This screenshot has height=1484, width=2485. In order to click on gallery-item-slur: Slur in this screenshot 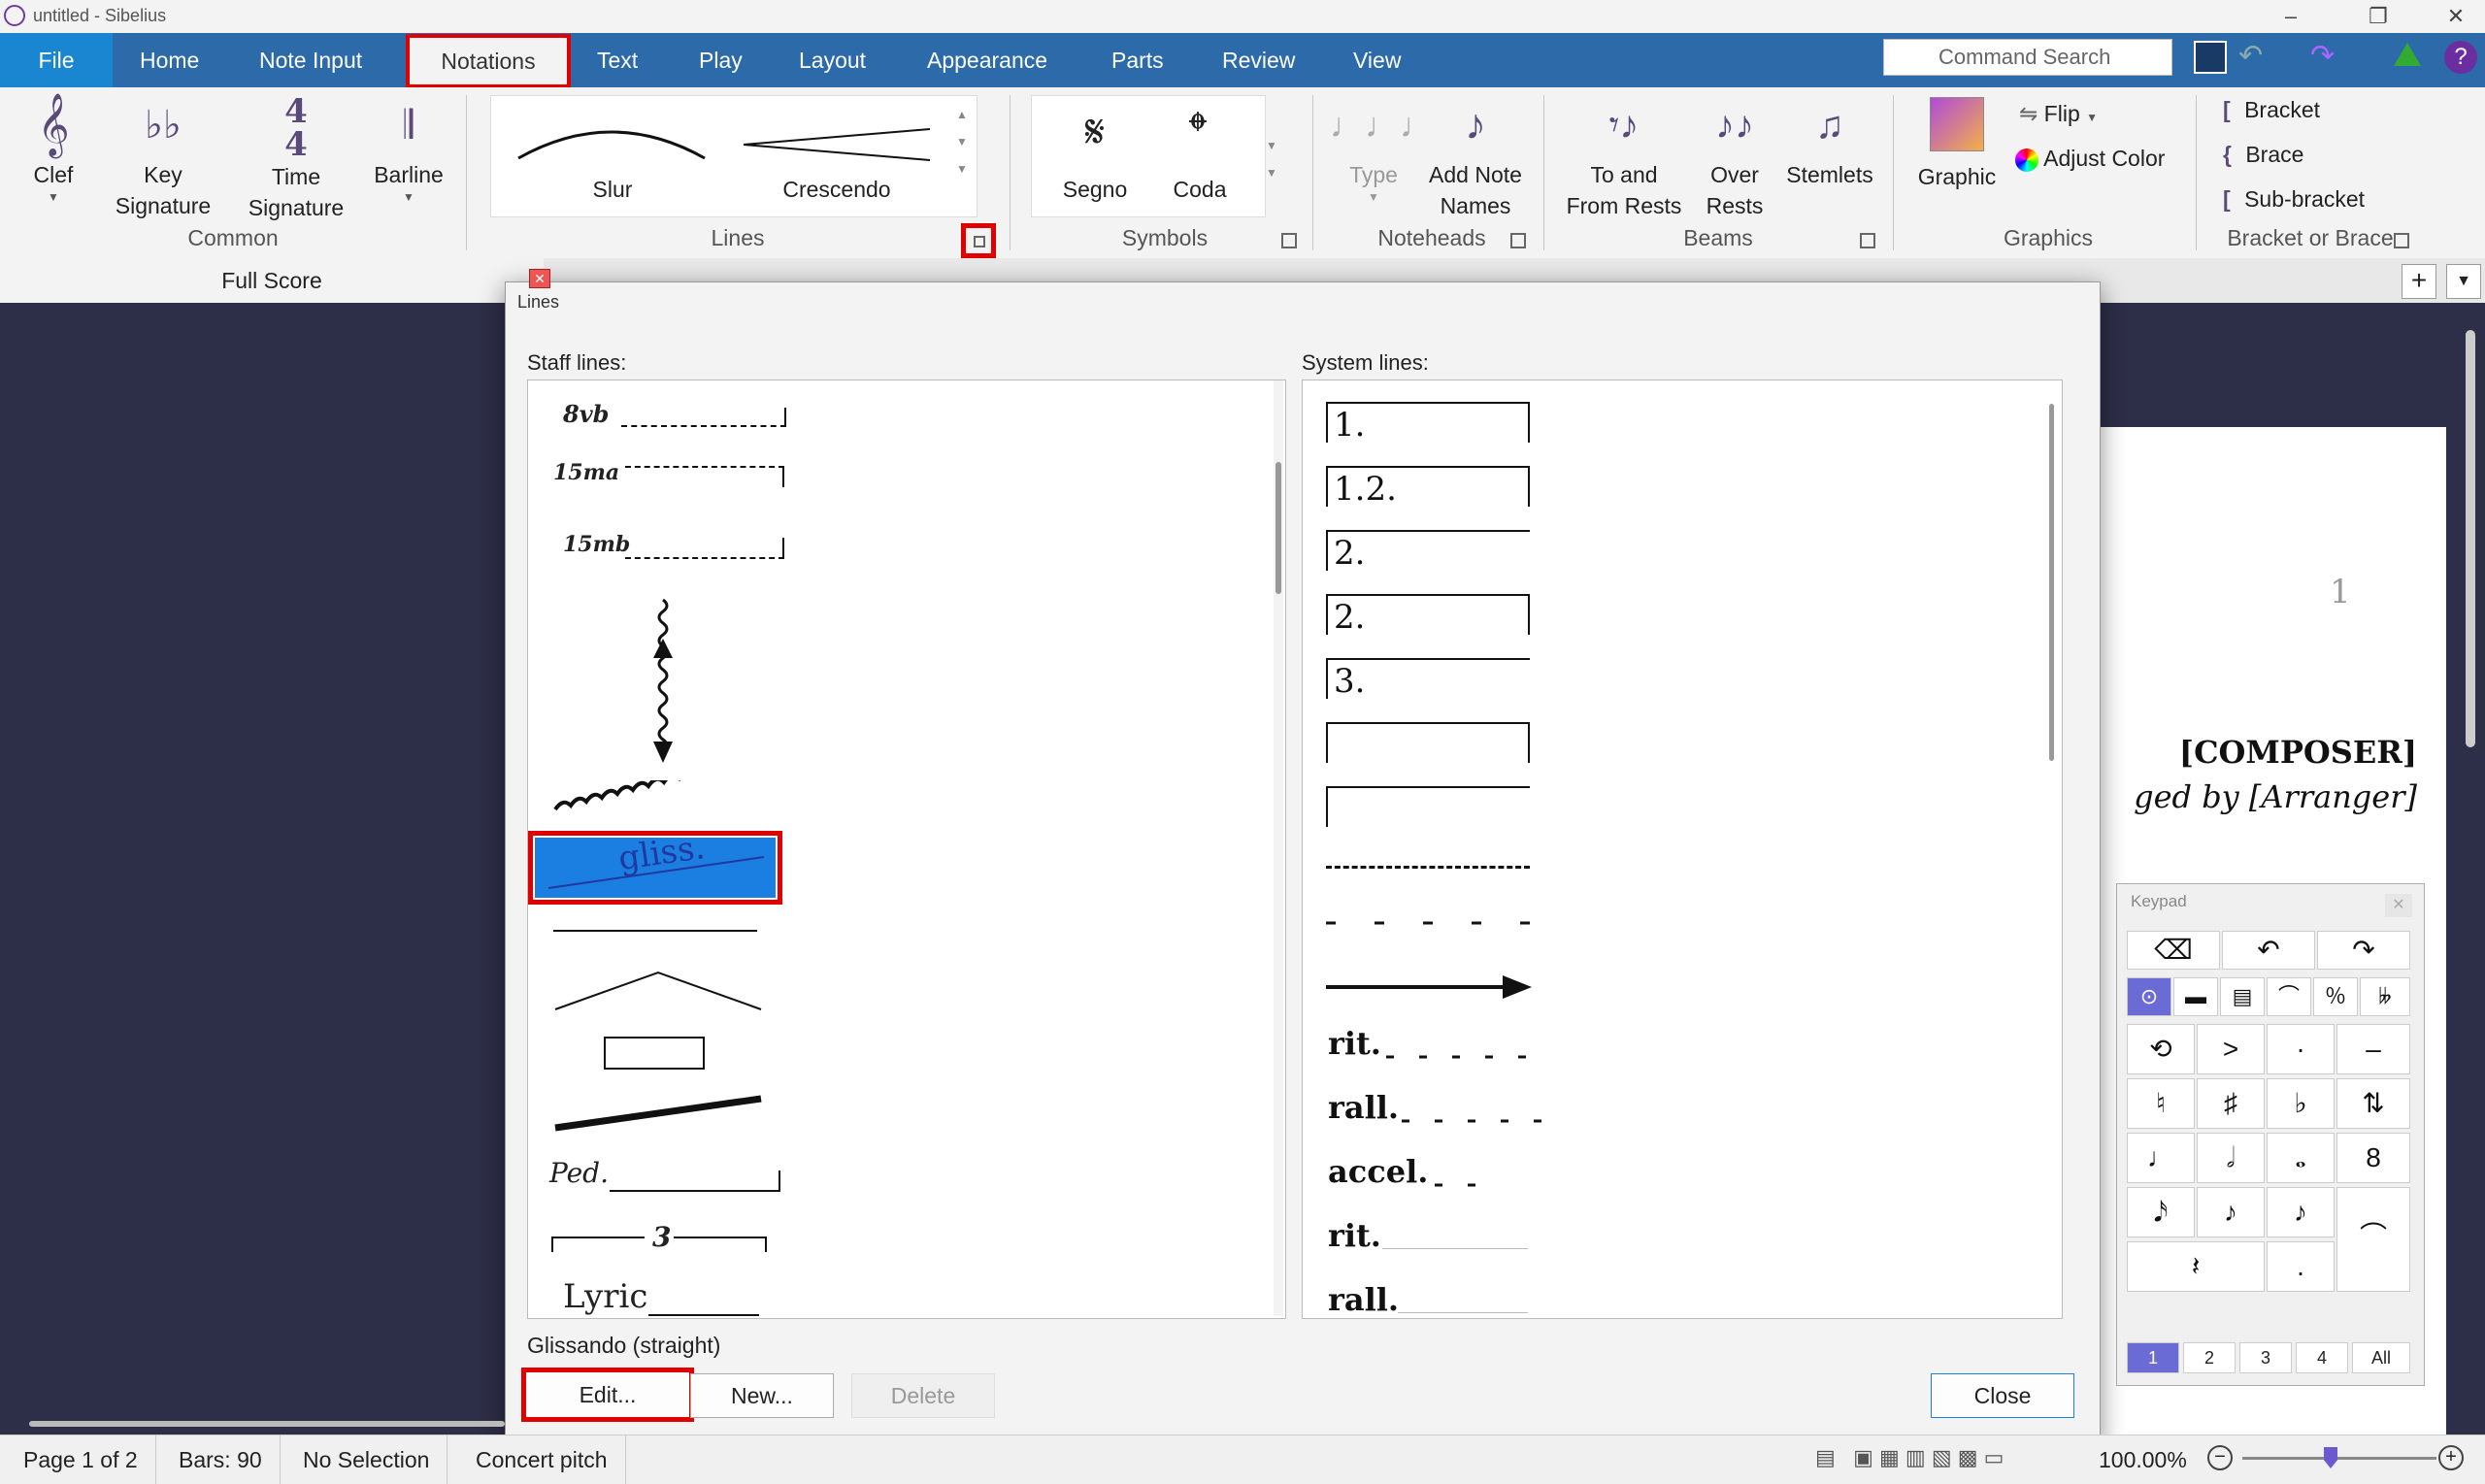, I will do `click(613, 189)`.